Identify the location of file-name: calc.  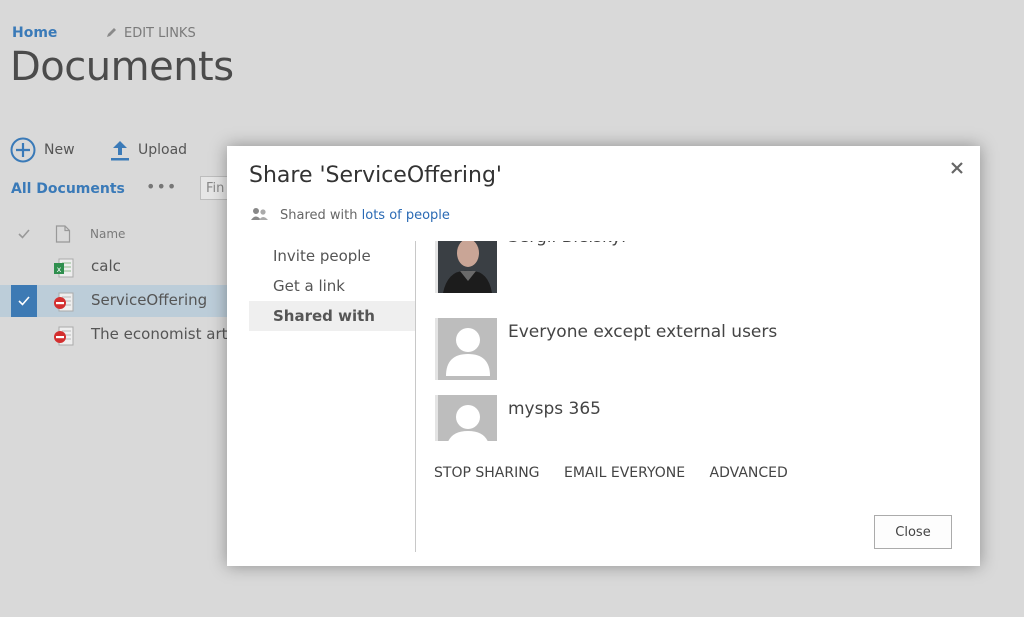
(106, 266).